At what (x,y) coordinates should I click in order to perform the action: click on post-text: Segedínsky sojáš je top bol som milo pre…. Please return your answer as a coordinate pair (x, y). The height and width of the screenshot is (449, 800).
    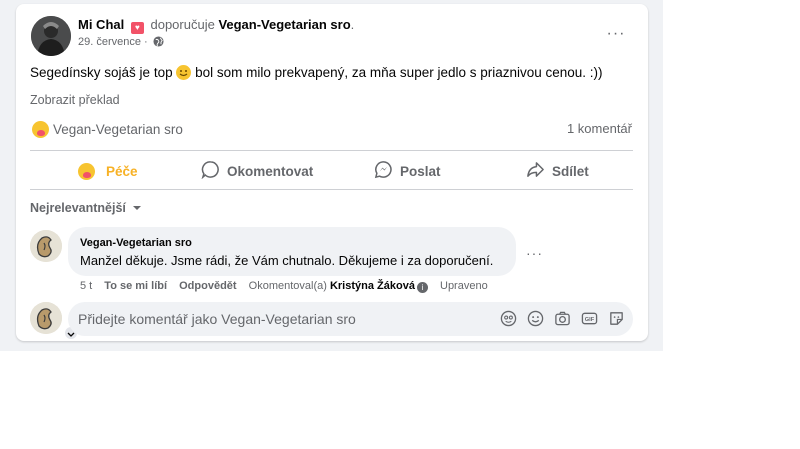
    Looking at the image, I should click on (316, 72).